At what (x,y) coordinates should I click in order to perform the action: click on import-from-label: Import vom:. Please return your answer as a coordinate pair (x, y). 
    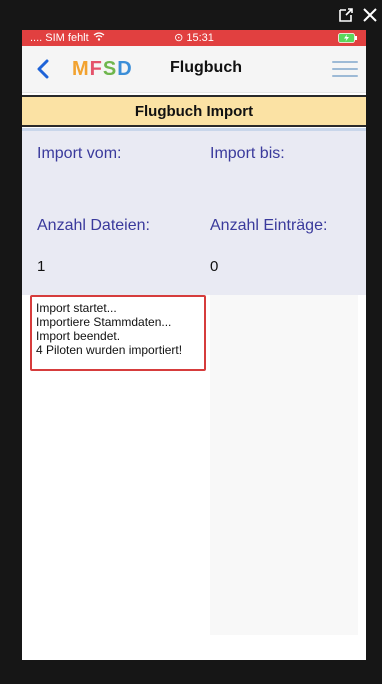
    Looking at the image, I should click on (79, 153).